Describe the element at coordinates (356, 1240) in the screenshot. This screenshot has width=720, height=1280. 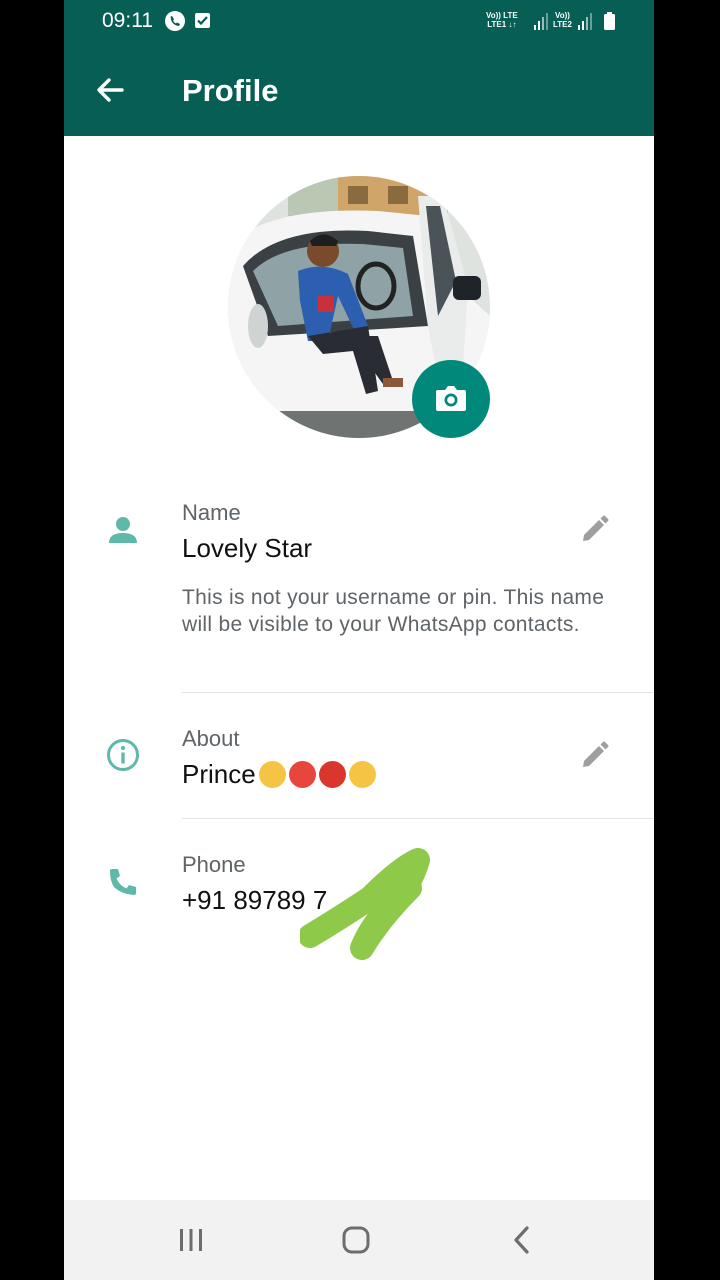
I see `home-icon` at that location.